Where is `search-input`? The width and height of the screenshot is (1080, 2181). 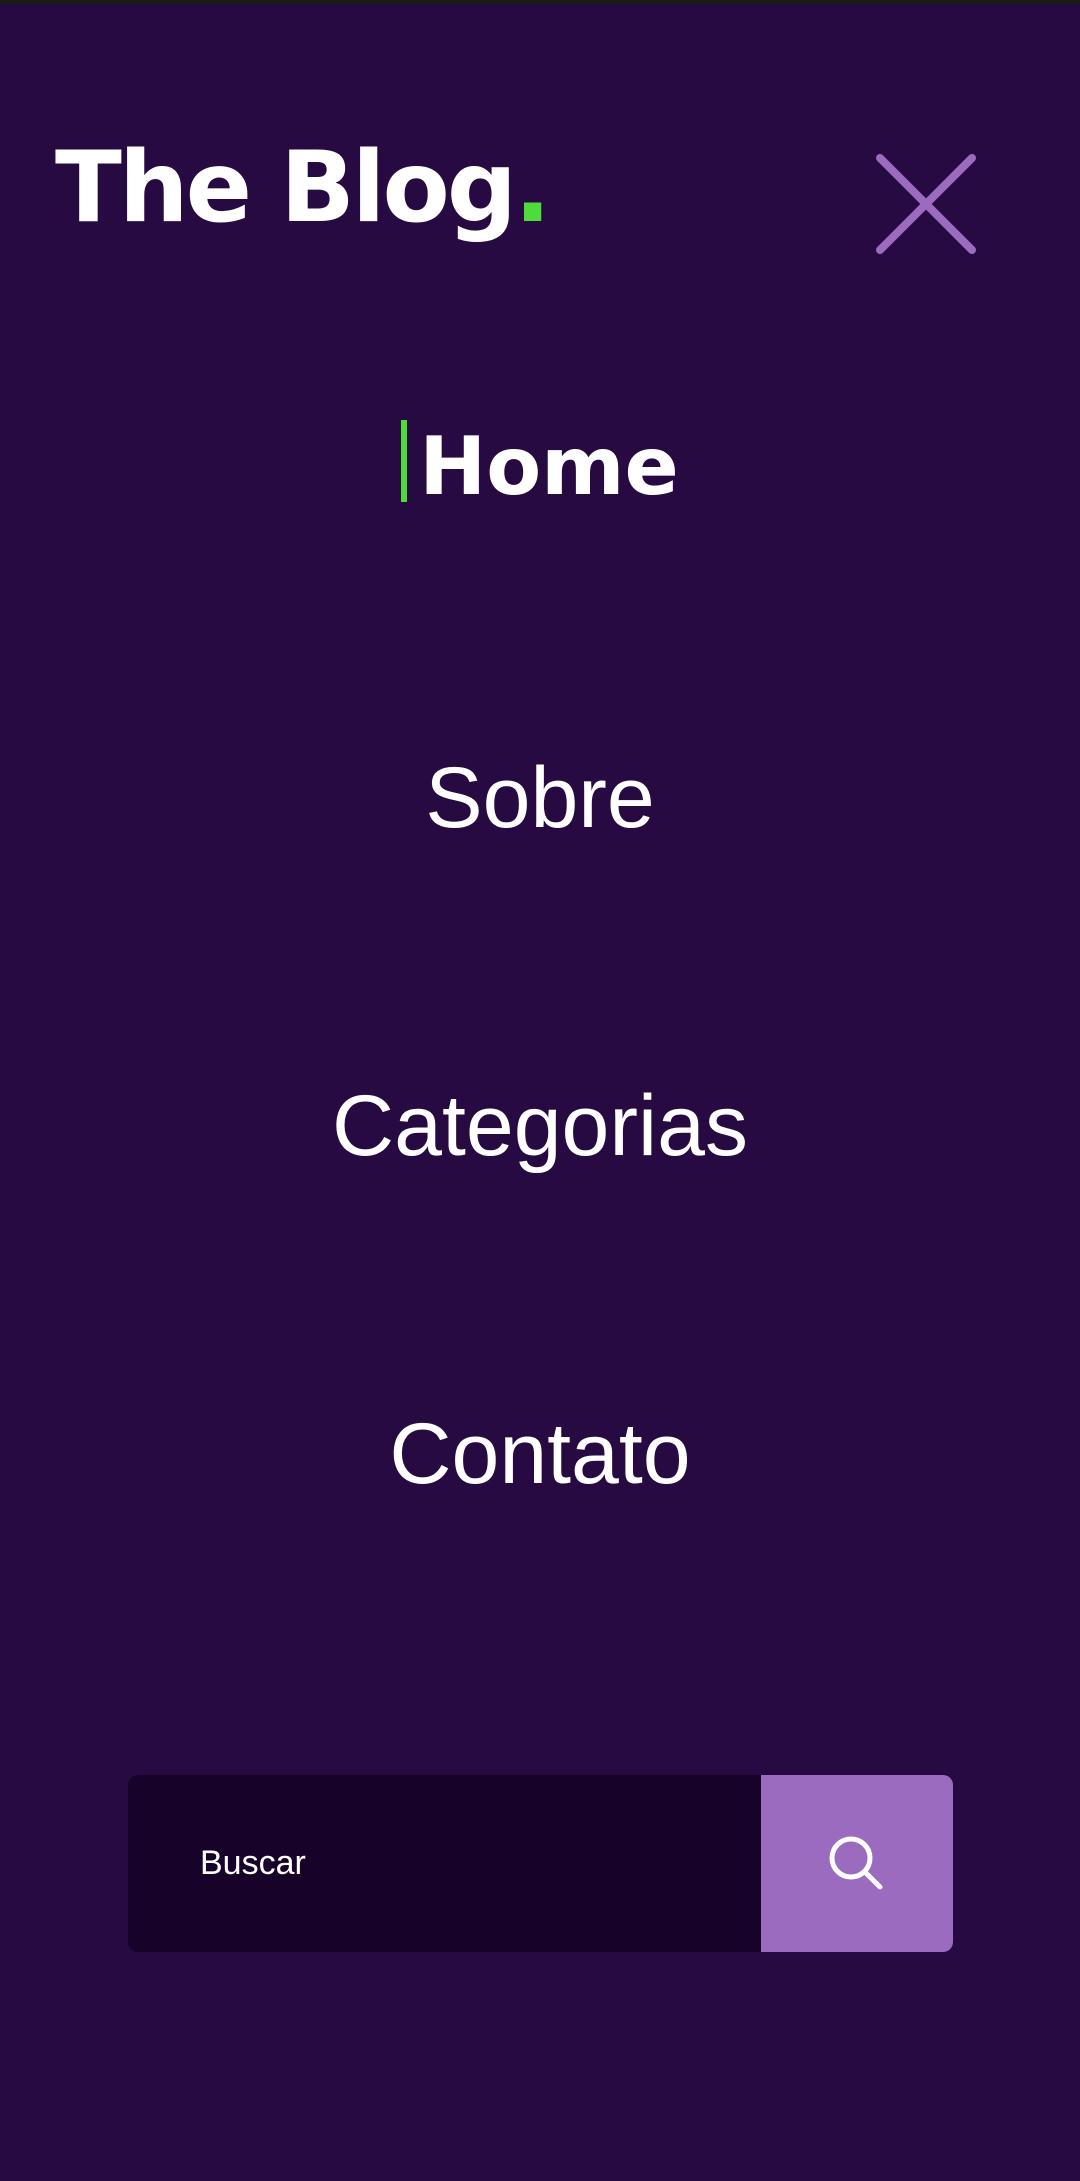
search-input is located at coordinates (444, 1863).